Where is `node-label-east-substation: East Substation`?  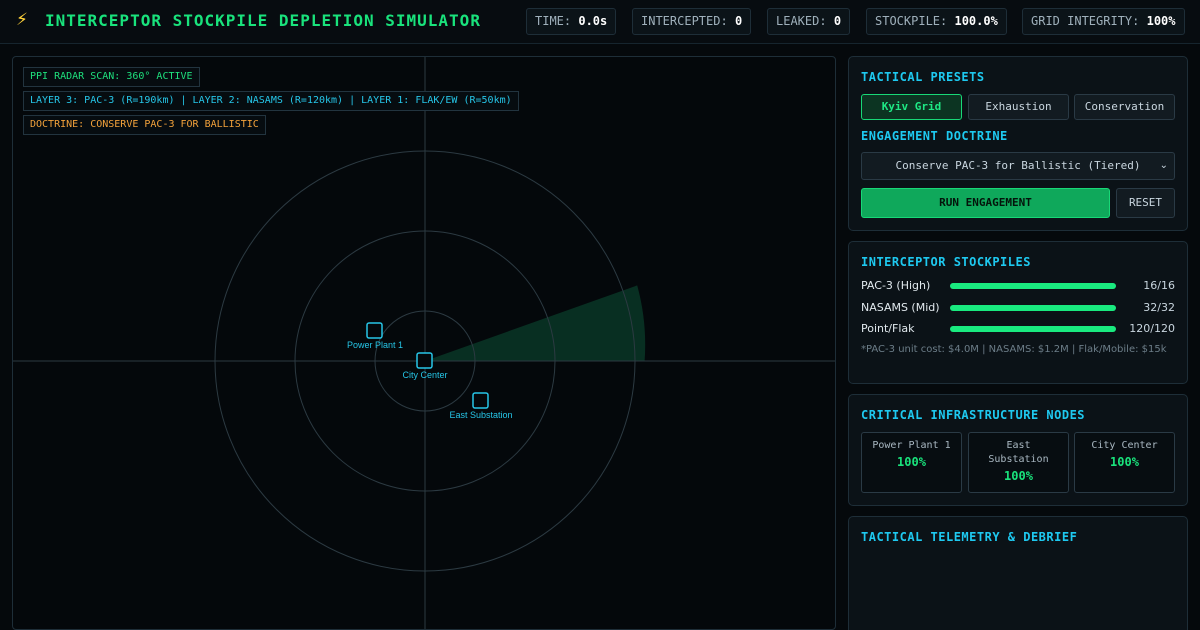 node-label-east-substation: East Substation is located at coordinates (480, 415).